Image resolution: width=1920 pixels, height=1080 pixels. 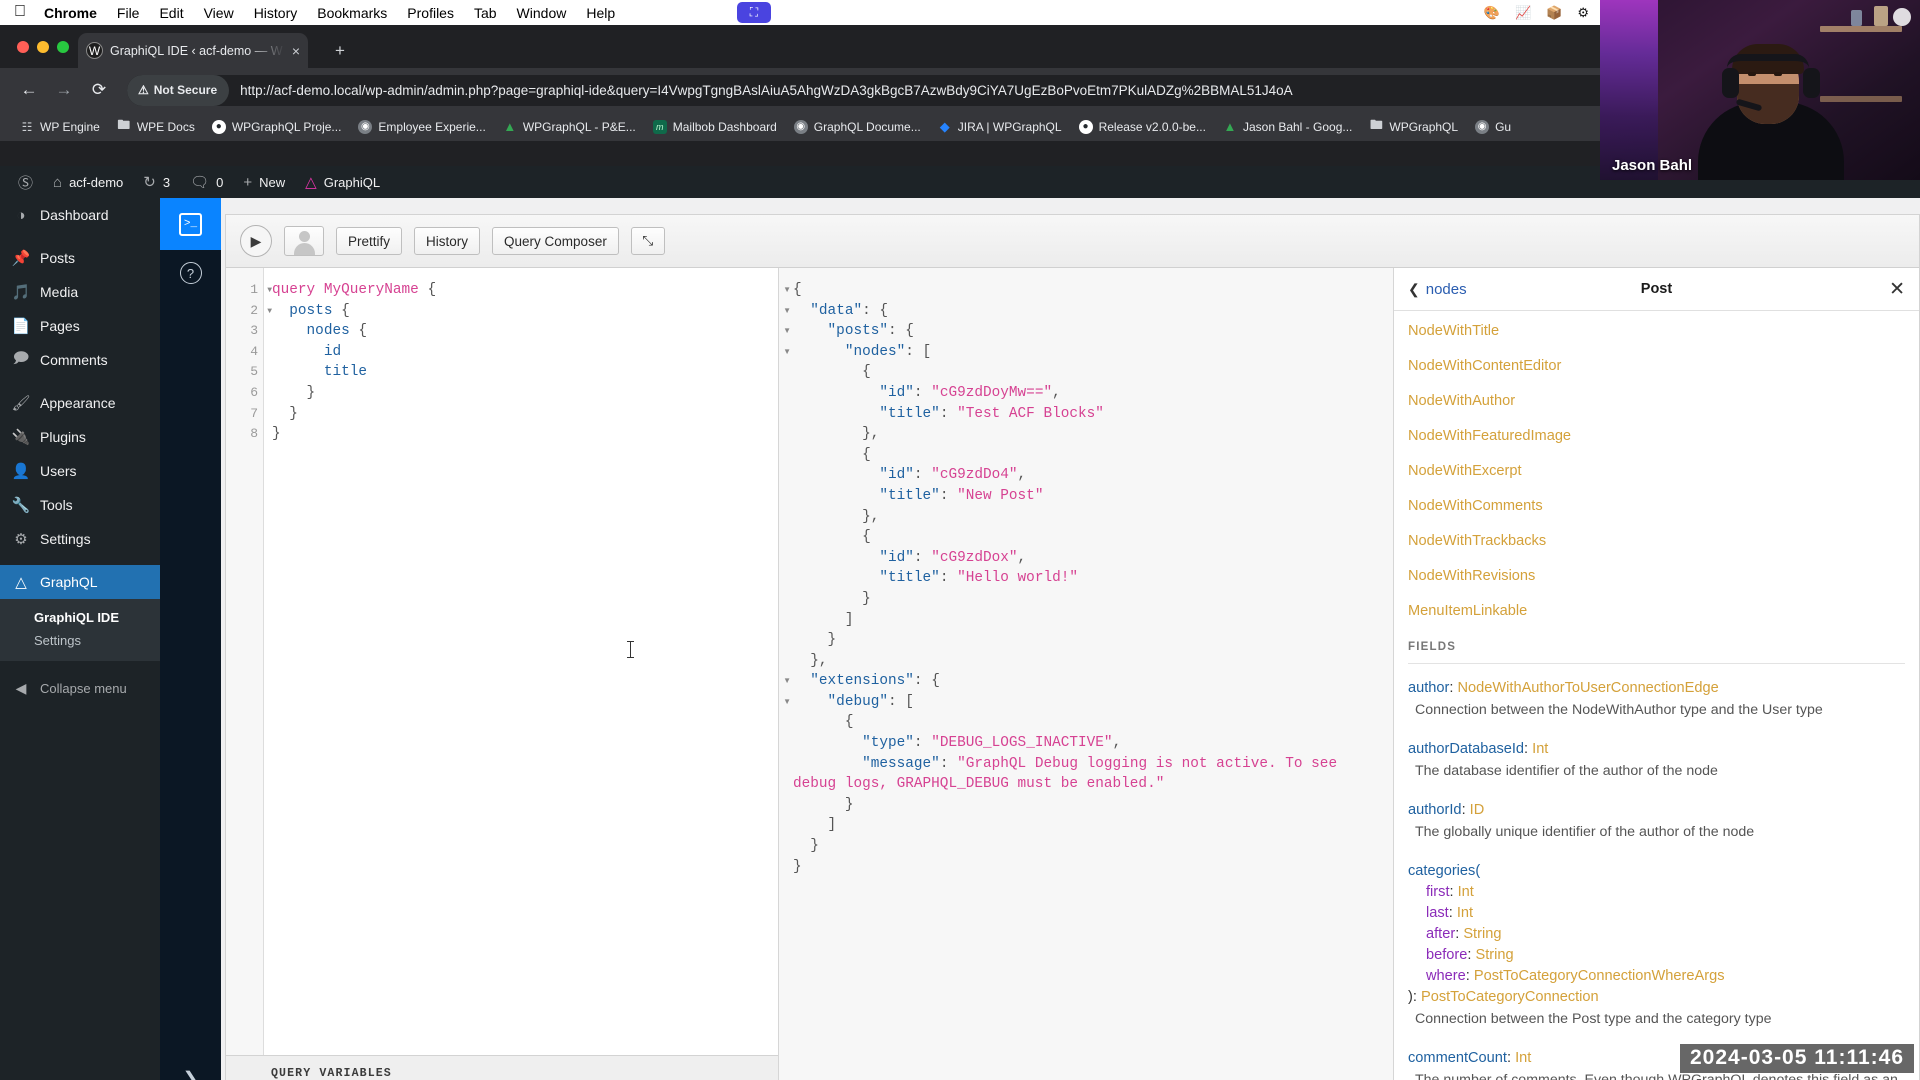 What do you see at coordinates (1656, 436) in the screenshot?
I see `docs-implemented-interface: NodeWithFeaturedImage` at bounding box center [1656, 436].